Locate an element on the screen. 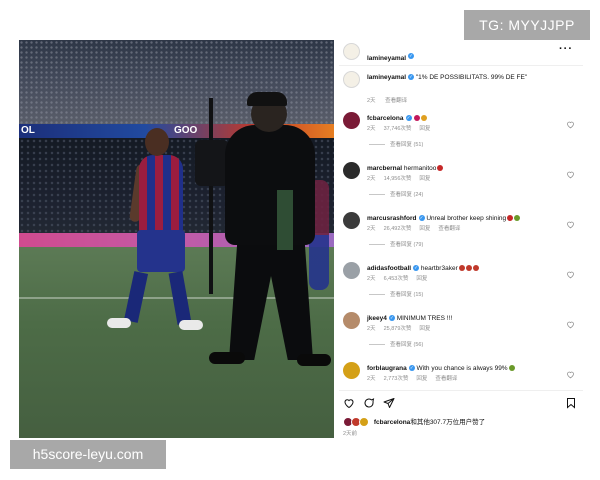  comment-like-count: 2,773次赞 is located at coordinates (396, 379).